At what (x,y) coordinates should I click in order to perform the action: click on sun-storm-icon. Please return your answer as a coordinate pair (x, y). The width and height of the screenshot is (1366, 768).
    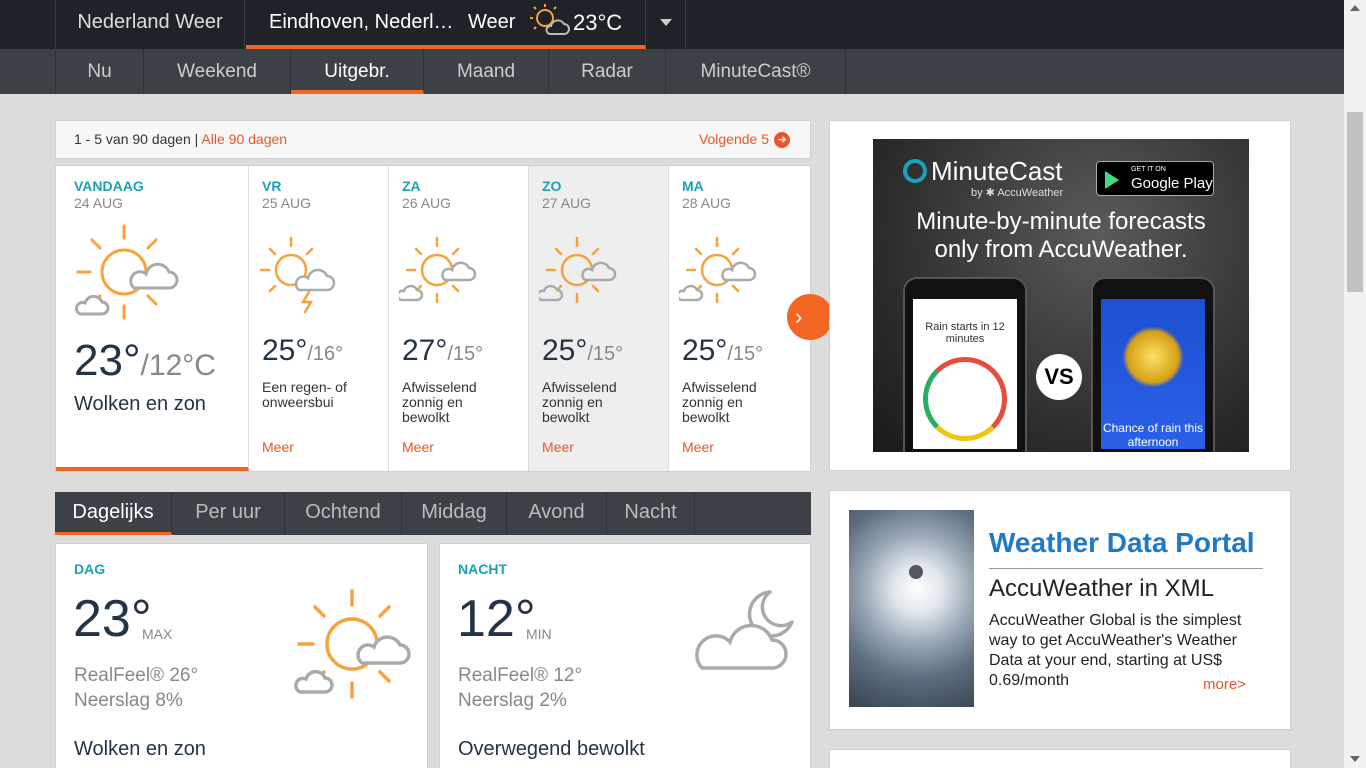
    Looking at the image, I should click on (1153, 357).